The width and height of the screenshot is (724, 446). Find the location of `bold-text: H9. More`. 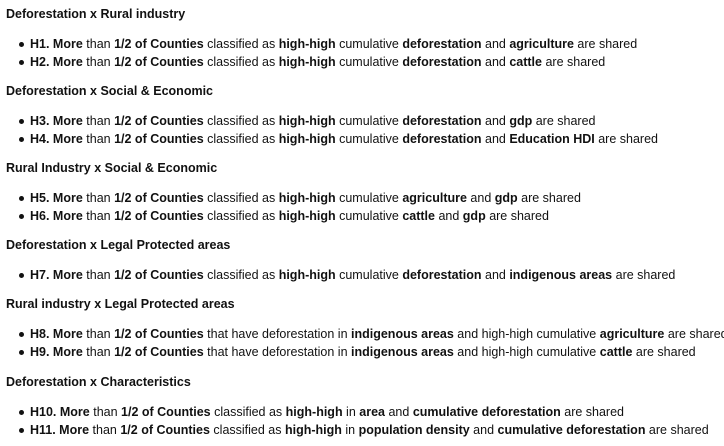

bold-text: H9. More is located at coordinates (56, 352).